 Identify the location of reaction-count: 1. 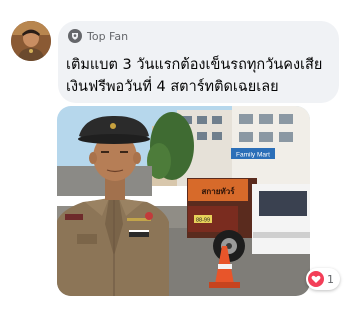
(330, 279).